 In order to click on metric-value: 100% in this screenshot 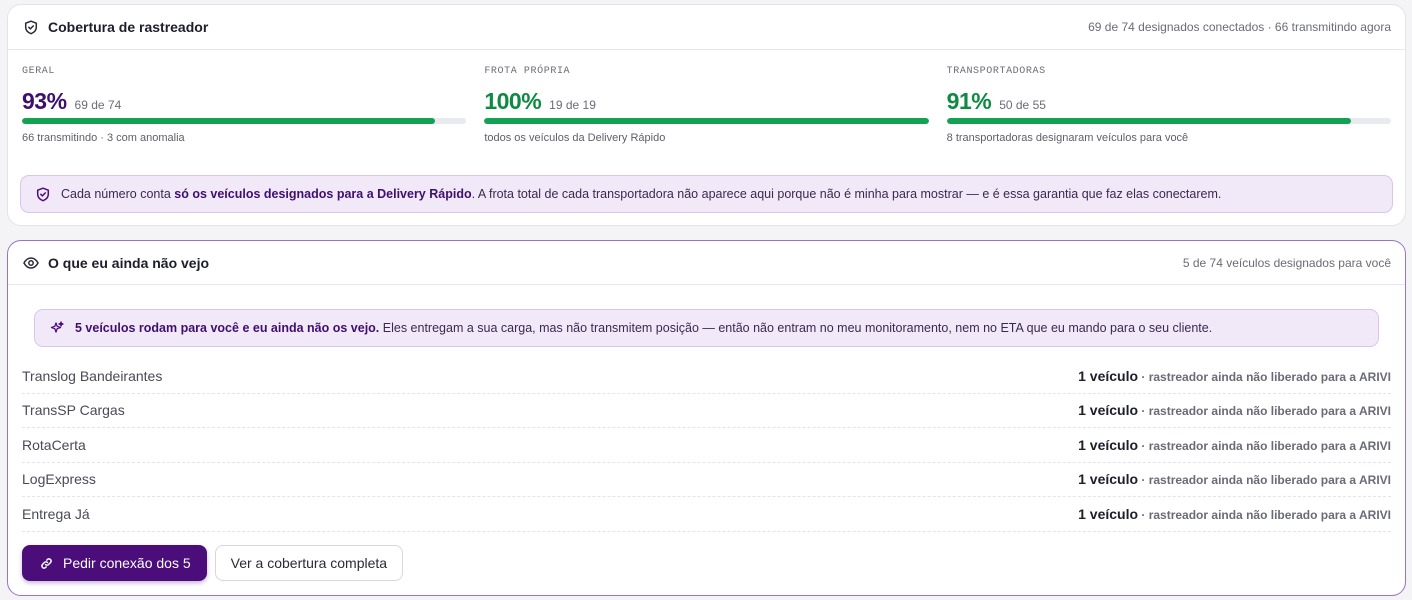, I will do `click(513, 101)`.